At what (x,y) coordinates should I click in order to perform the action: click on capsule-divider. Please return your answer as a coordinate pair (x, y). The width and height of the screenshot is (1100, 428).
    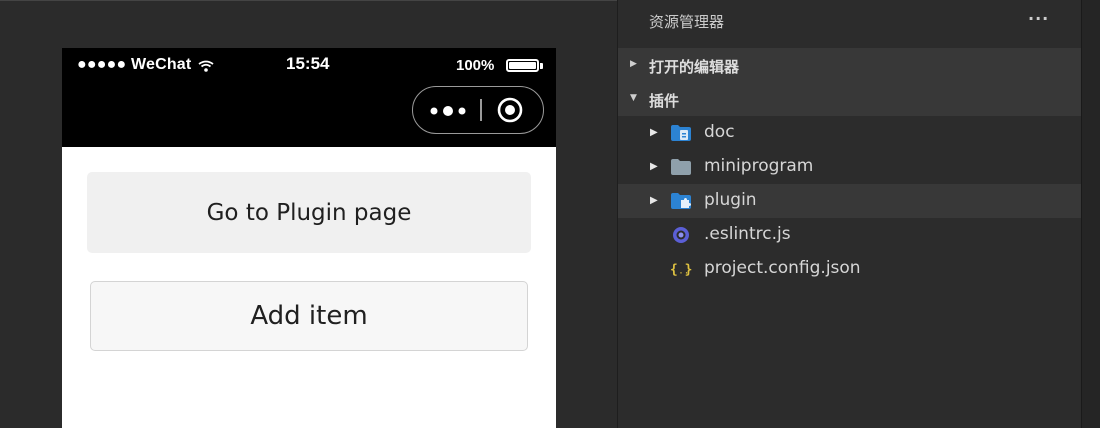
    Looking at the image, I should click on (481, 110).